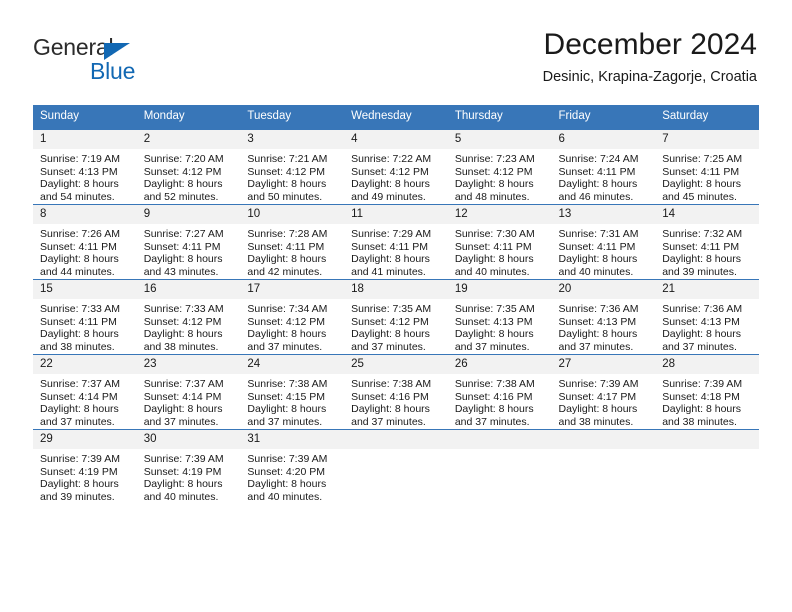 This screenshot has width=792, height=612. I want to click on day-number: 17, so click(292, 289).